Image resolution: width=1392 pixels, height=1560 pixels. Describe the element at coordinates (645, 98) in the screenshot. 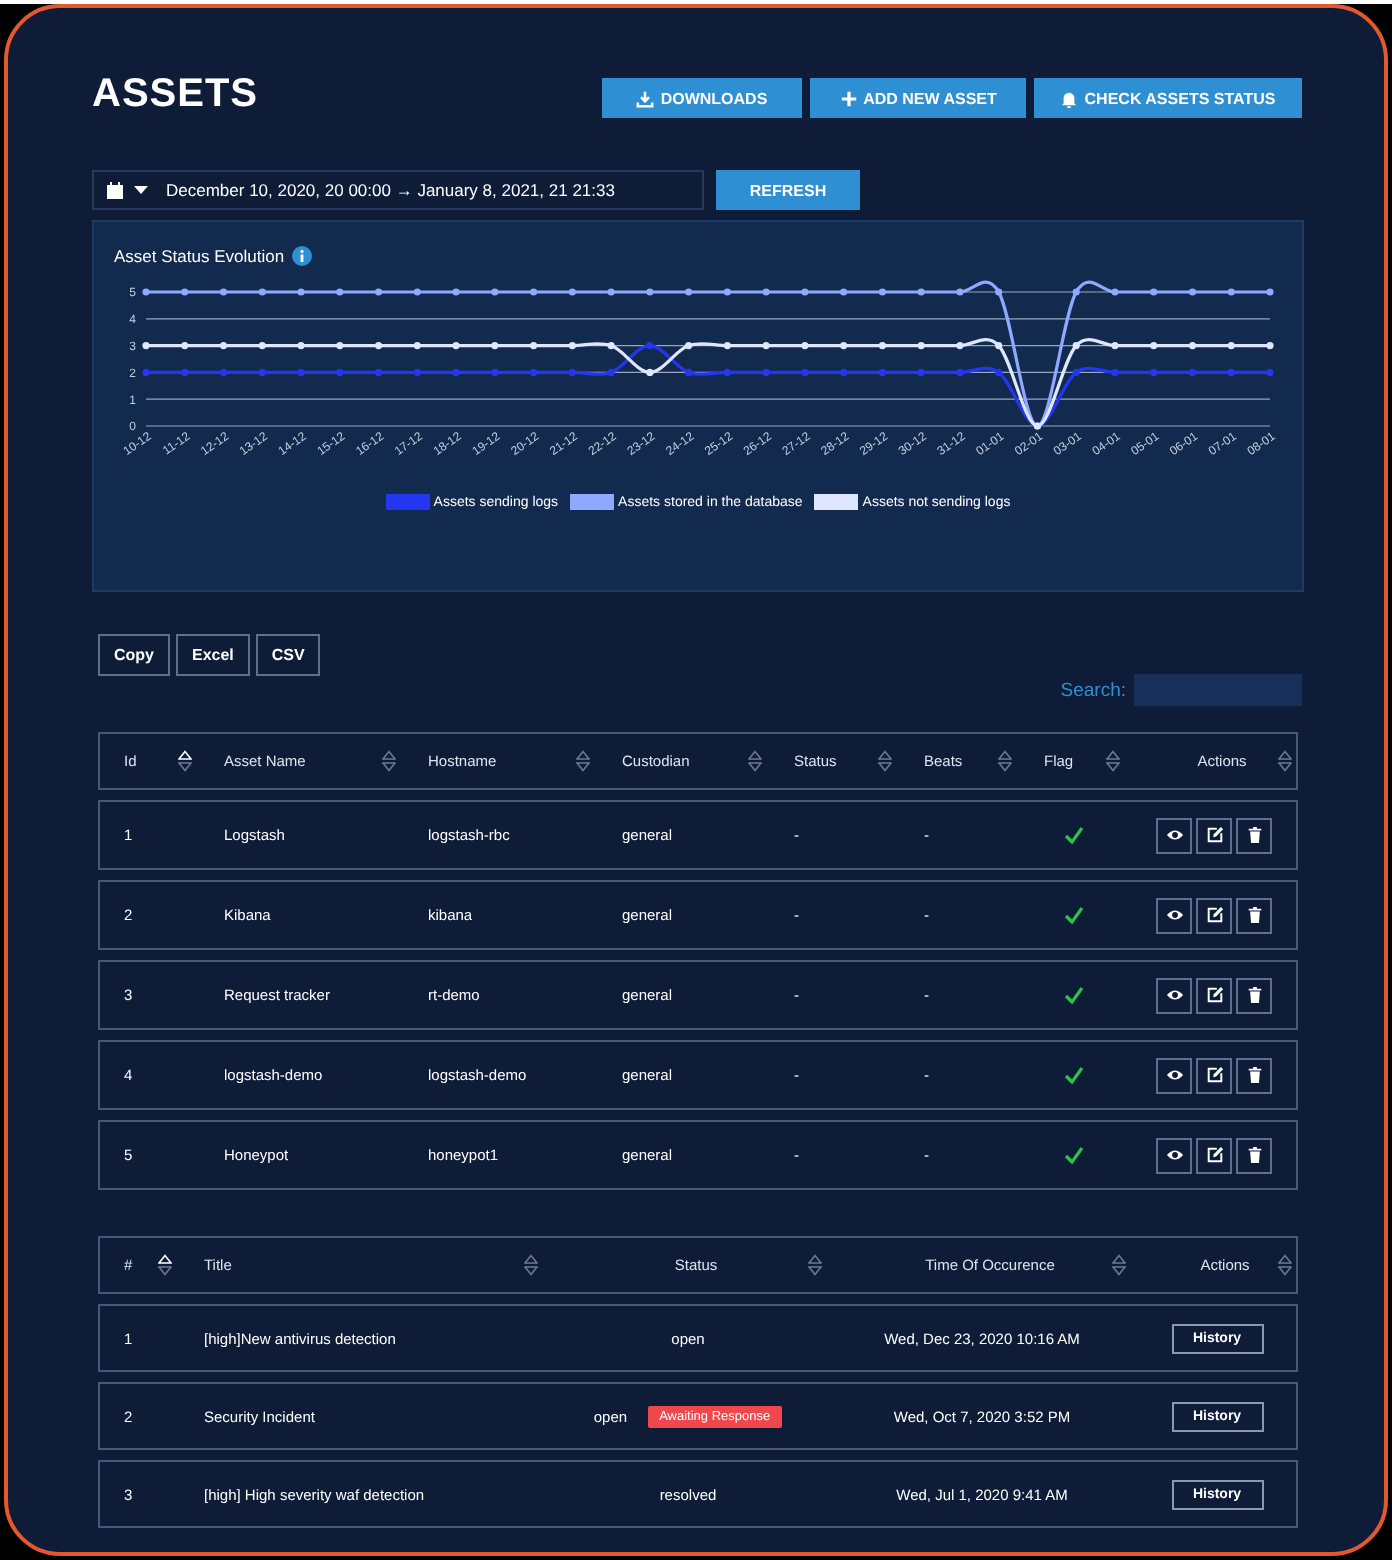

I see `download-icon` at that location.